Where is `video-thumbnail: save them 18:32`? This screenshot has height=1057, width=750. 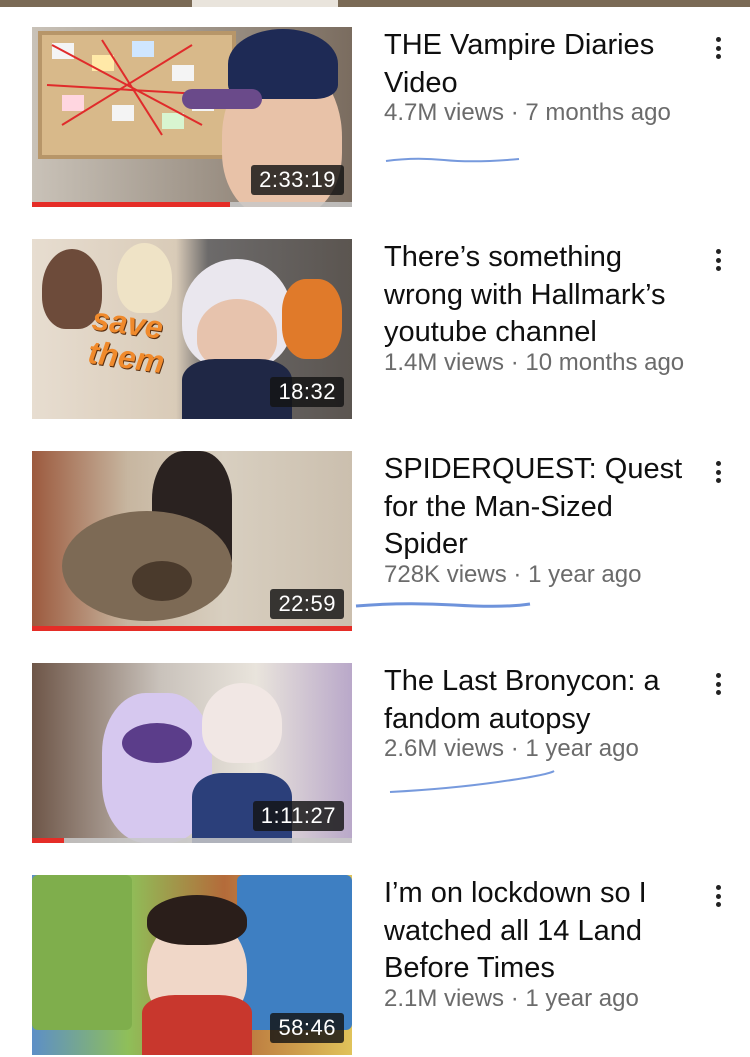
video-thumbnail: save them 18:32 is located at coordinates (192, 329).